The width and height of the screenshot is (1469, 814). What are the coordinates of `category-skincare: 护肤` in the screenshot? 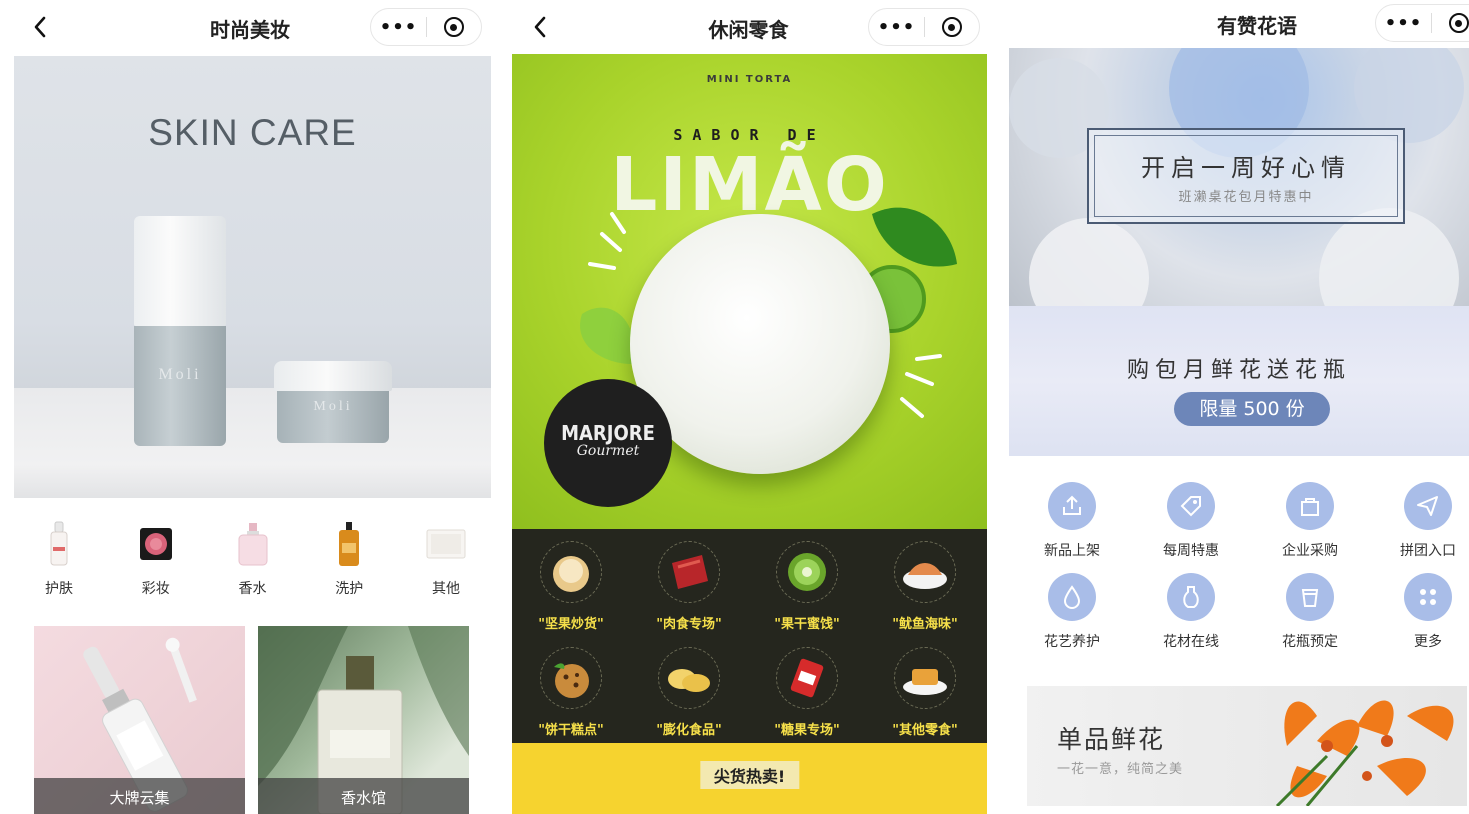 It's located at (59, 559).